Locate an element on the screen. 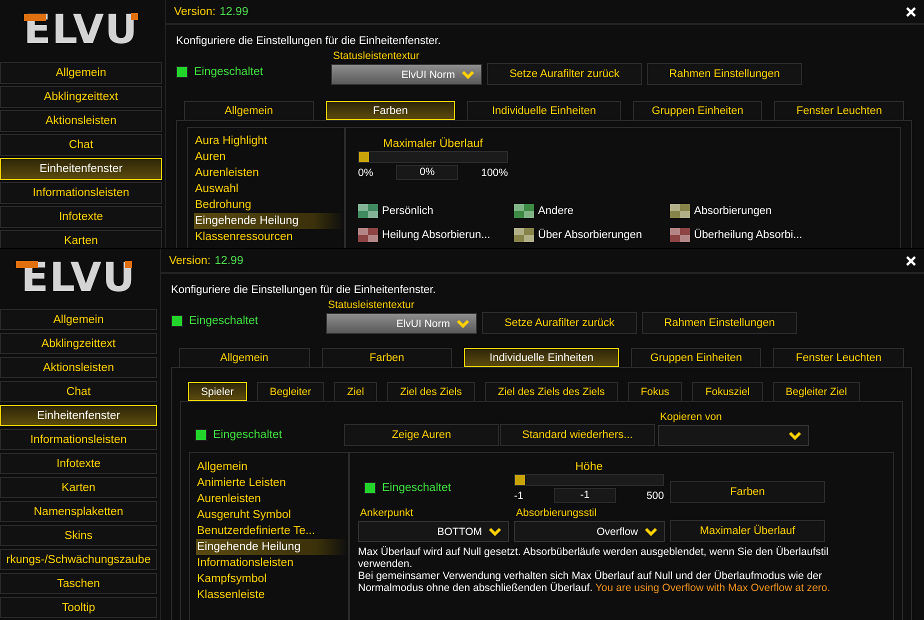 The width and height of the screenshot is (924, 620). list-item: Allgemein is located at coordinates (272, 467).